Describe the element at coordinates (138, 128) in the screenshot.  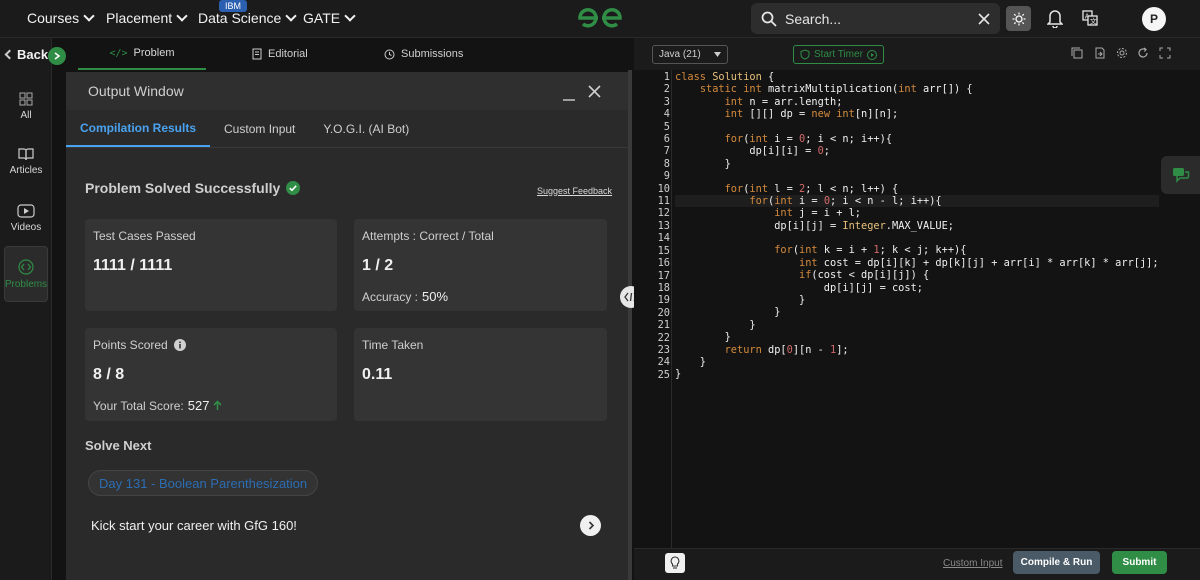
I see `tab-compilation-results: Compilation Results` at that location.